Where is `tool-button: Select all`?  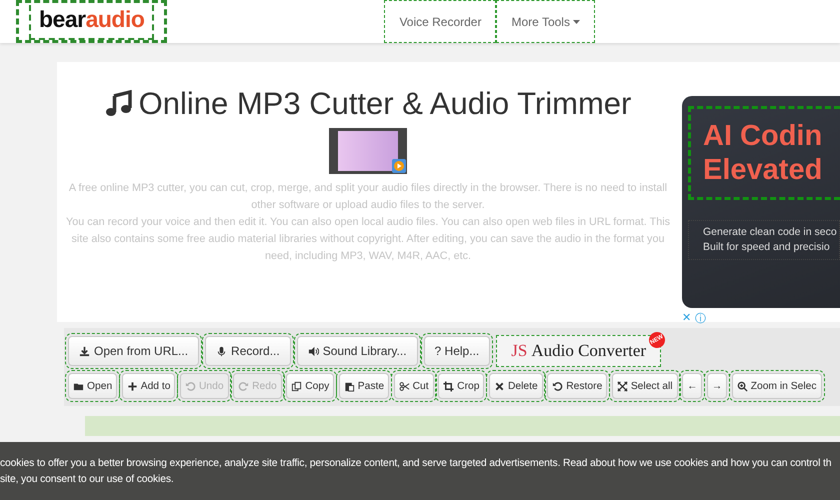 tool-button: Select all is located at coordinates (645, 386).